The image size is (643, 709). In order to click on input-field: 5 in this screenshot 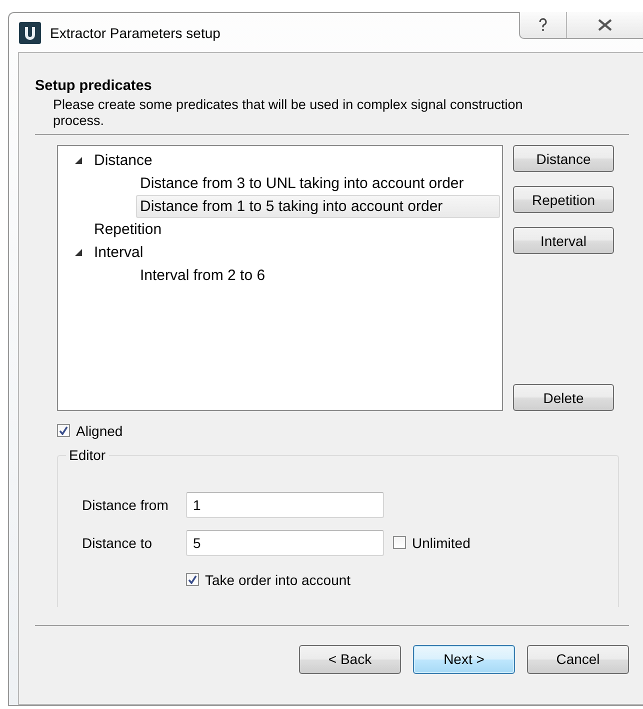, I will do `click(285, 543)`.